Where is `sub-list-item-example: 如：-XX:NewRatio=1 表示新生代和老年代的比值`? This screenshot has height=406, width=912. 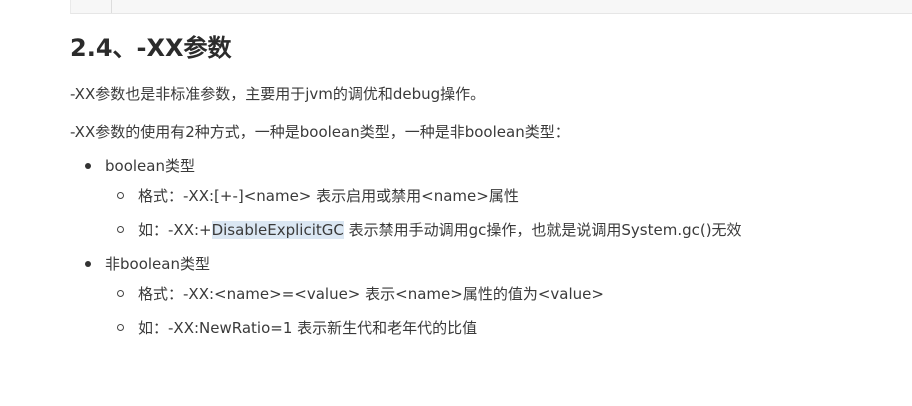 sub-list-item-example: 如：-XX:NewRatio=1 表示新生代和老年代的比值 is located at coordinates (502, 328).